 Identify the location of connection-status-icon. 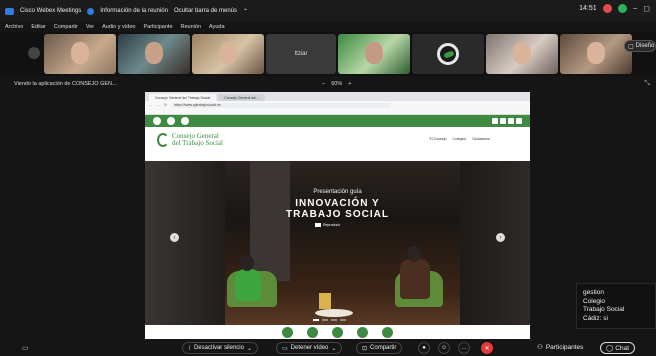
(622, 8).